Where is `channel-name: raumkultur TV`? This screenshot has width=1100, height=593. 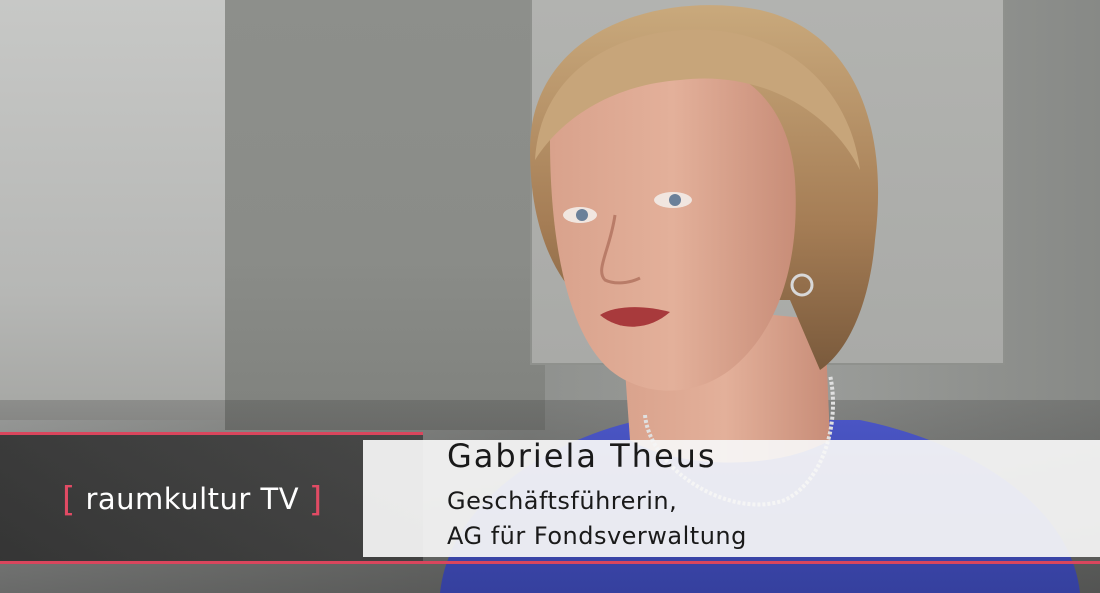 channel-name: raumkultur TV is located at coordinates (192, 499).